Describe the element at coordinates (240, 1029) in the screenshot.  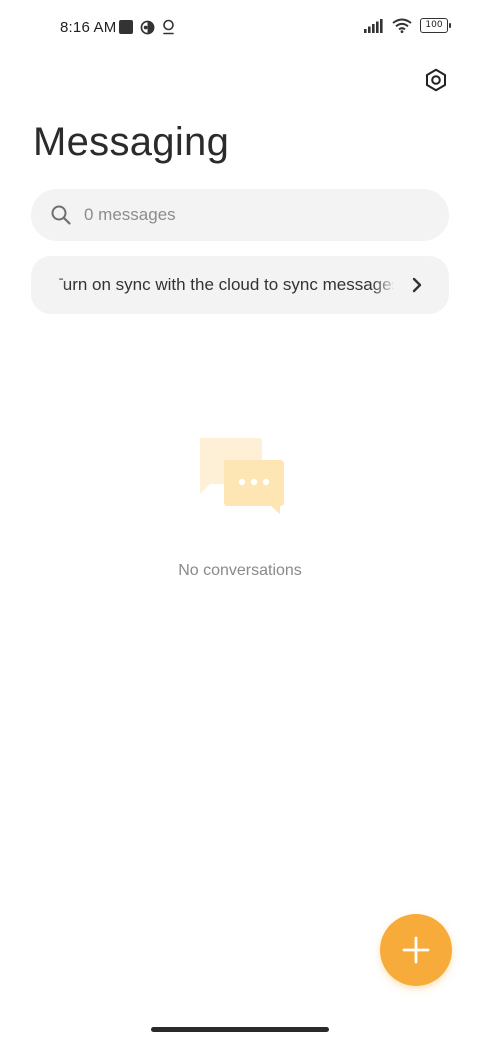
I see `home-indicator` at that location.